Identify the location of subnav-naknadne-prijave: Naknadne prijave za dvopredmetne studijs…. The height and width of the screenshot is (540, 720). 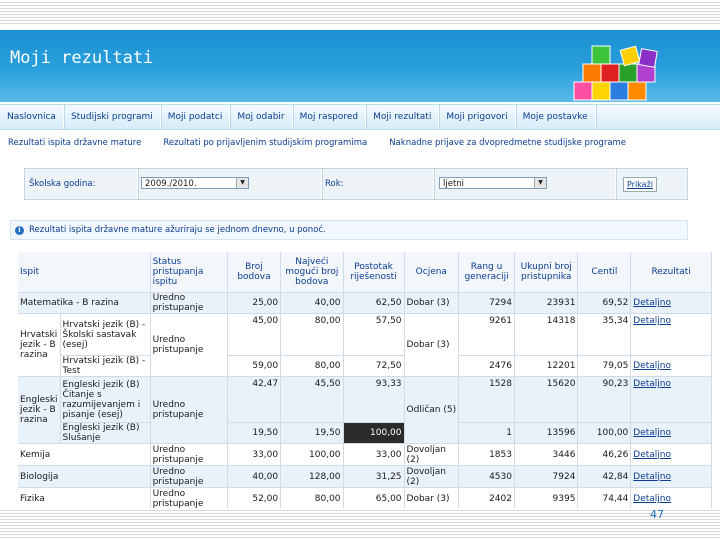
(507, 143).